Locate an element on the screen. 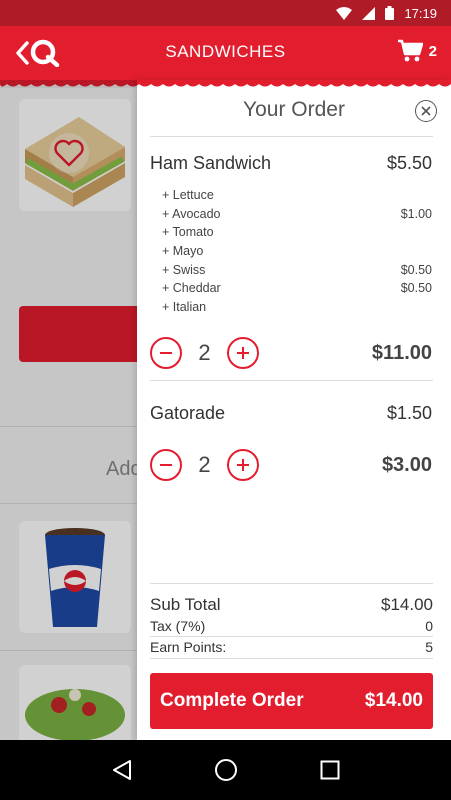 Image resolution: width=451 pixels, height=800 pixels. nav-recents-icon is located at coordinates (330, 770).